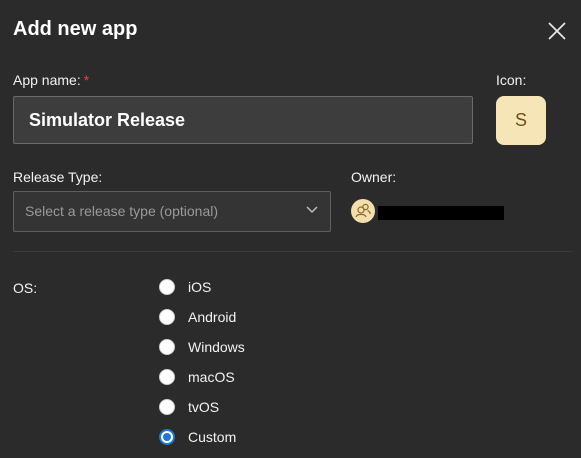  I want to click on os-option-windows: Windows, so click(229, 347).